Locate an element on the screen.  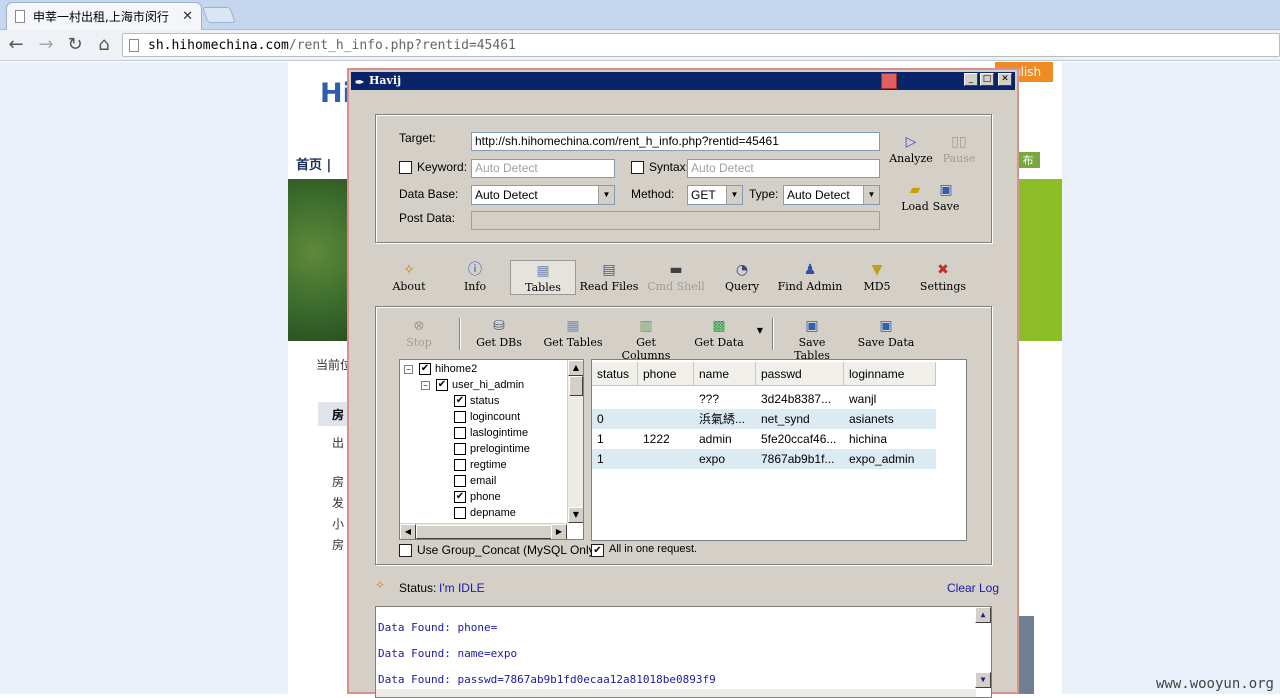
clear-log-link: Clear Log is located at coordinates (973, 588).